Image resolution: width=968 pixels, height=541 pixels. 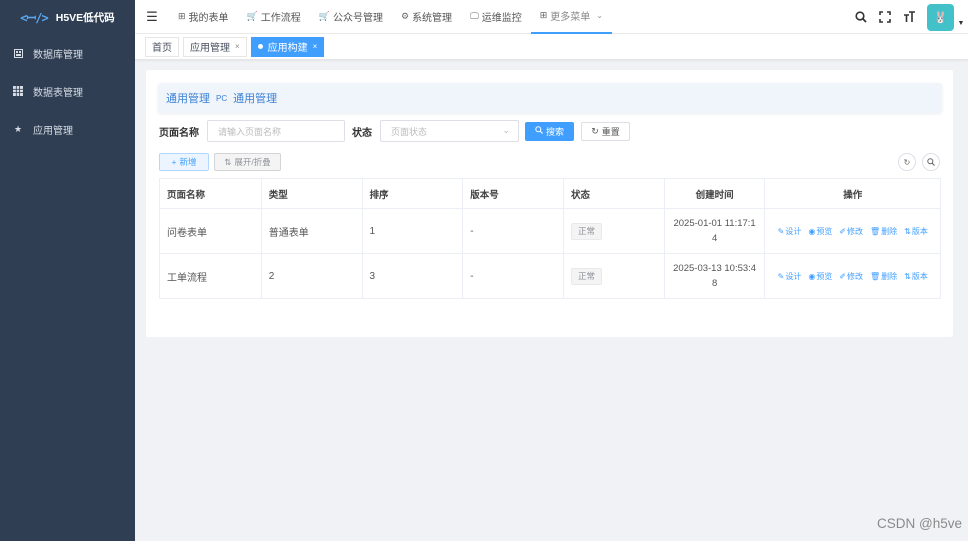 I want to click on plus-icon: +, so click(x=174, y=162).